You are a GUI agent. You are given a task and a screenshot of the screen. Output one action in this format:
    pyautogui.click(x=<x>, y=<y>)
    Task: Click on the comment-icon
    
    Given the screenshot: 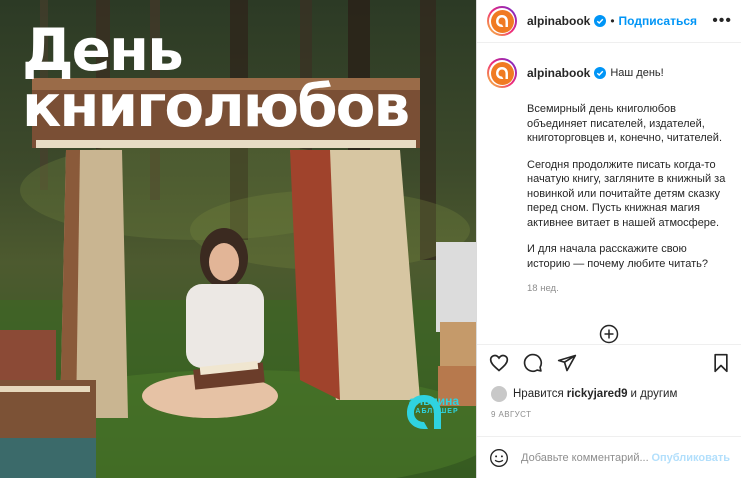 What is the action you would take?
    pyautogui.click(x=533, y=363)
    